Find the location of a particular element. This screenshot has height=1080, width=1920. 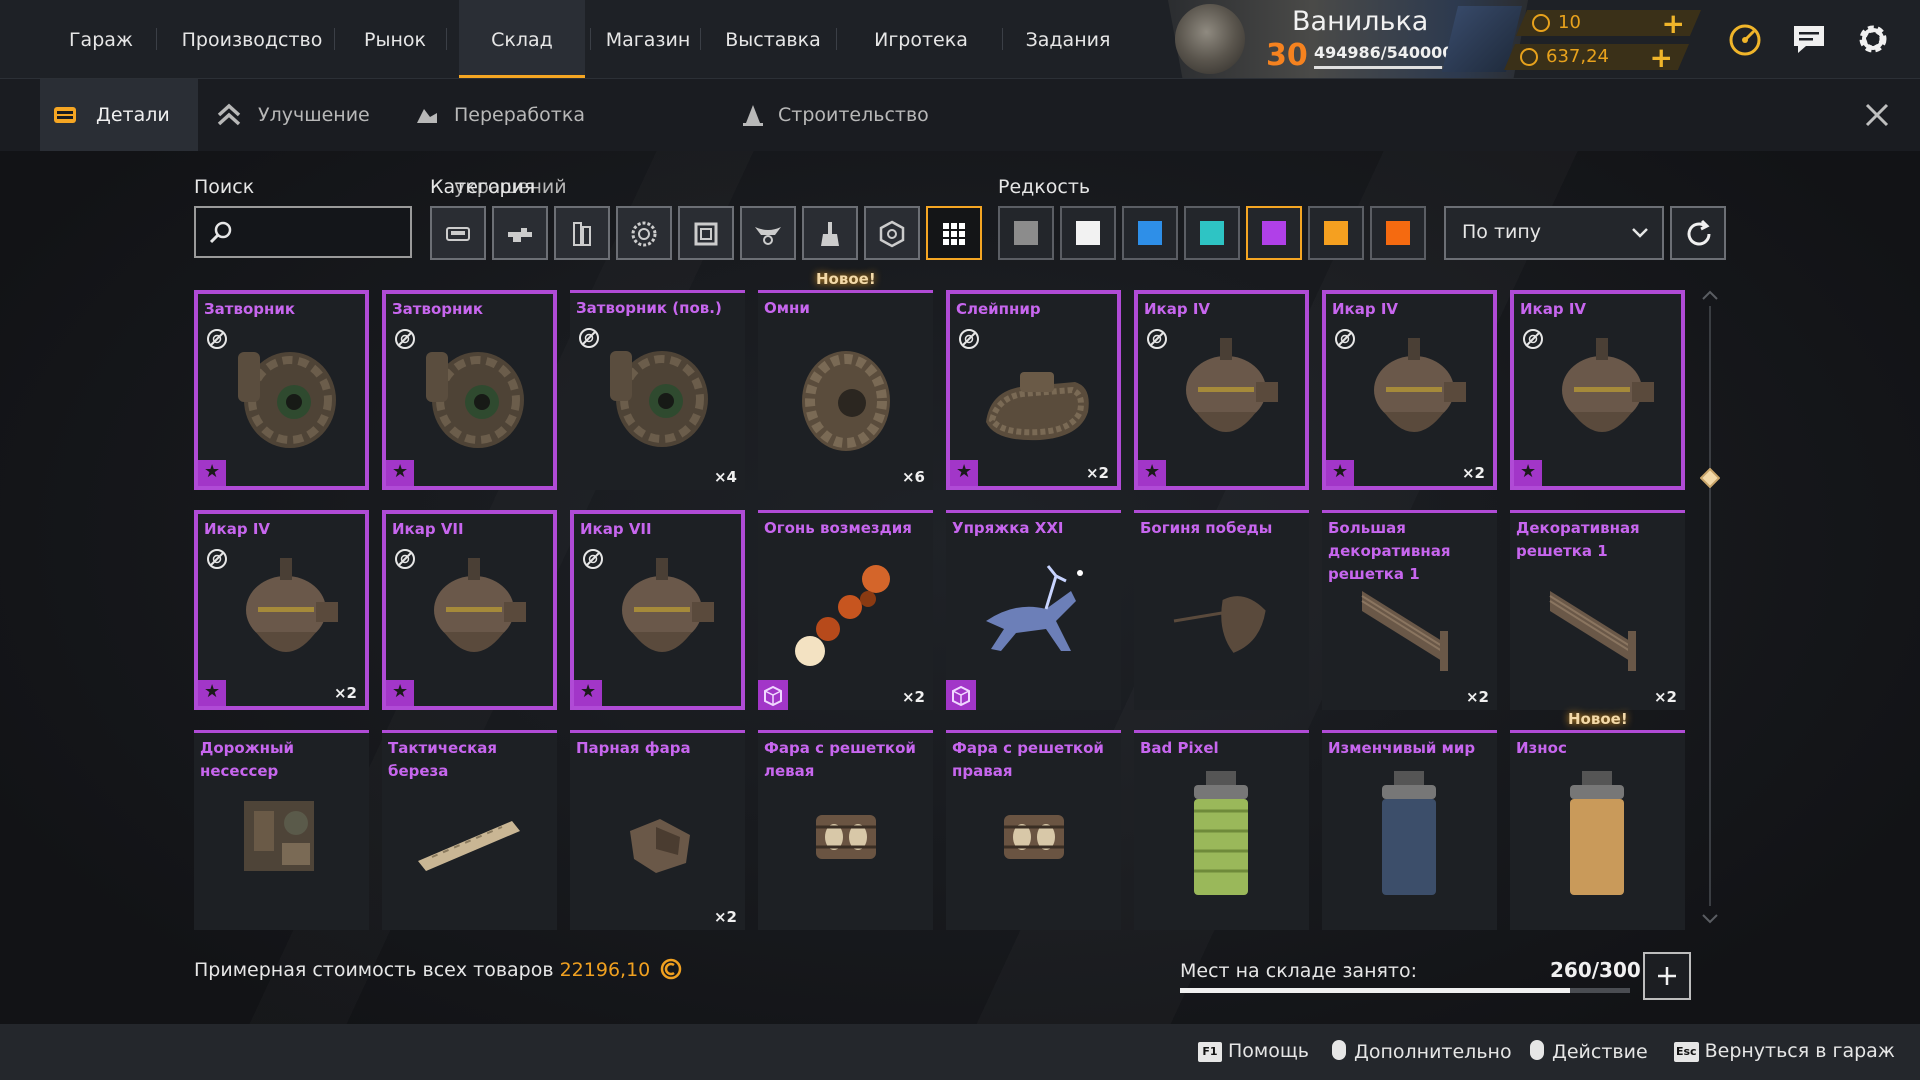

hint-more: Дополнительно is located at coordinates (1422, 1051).